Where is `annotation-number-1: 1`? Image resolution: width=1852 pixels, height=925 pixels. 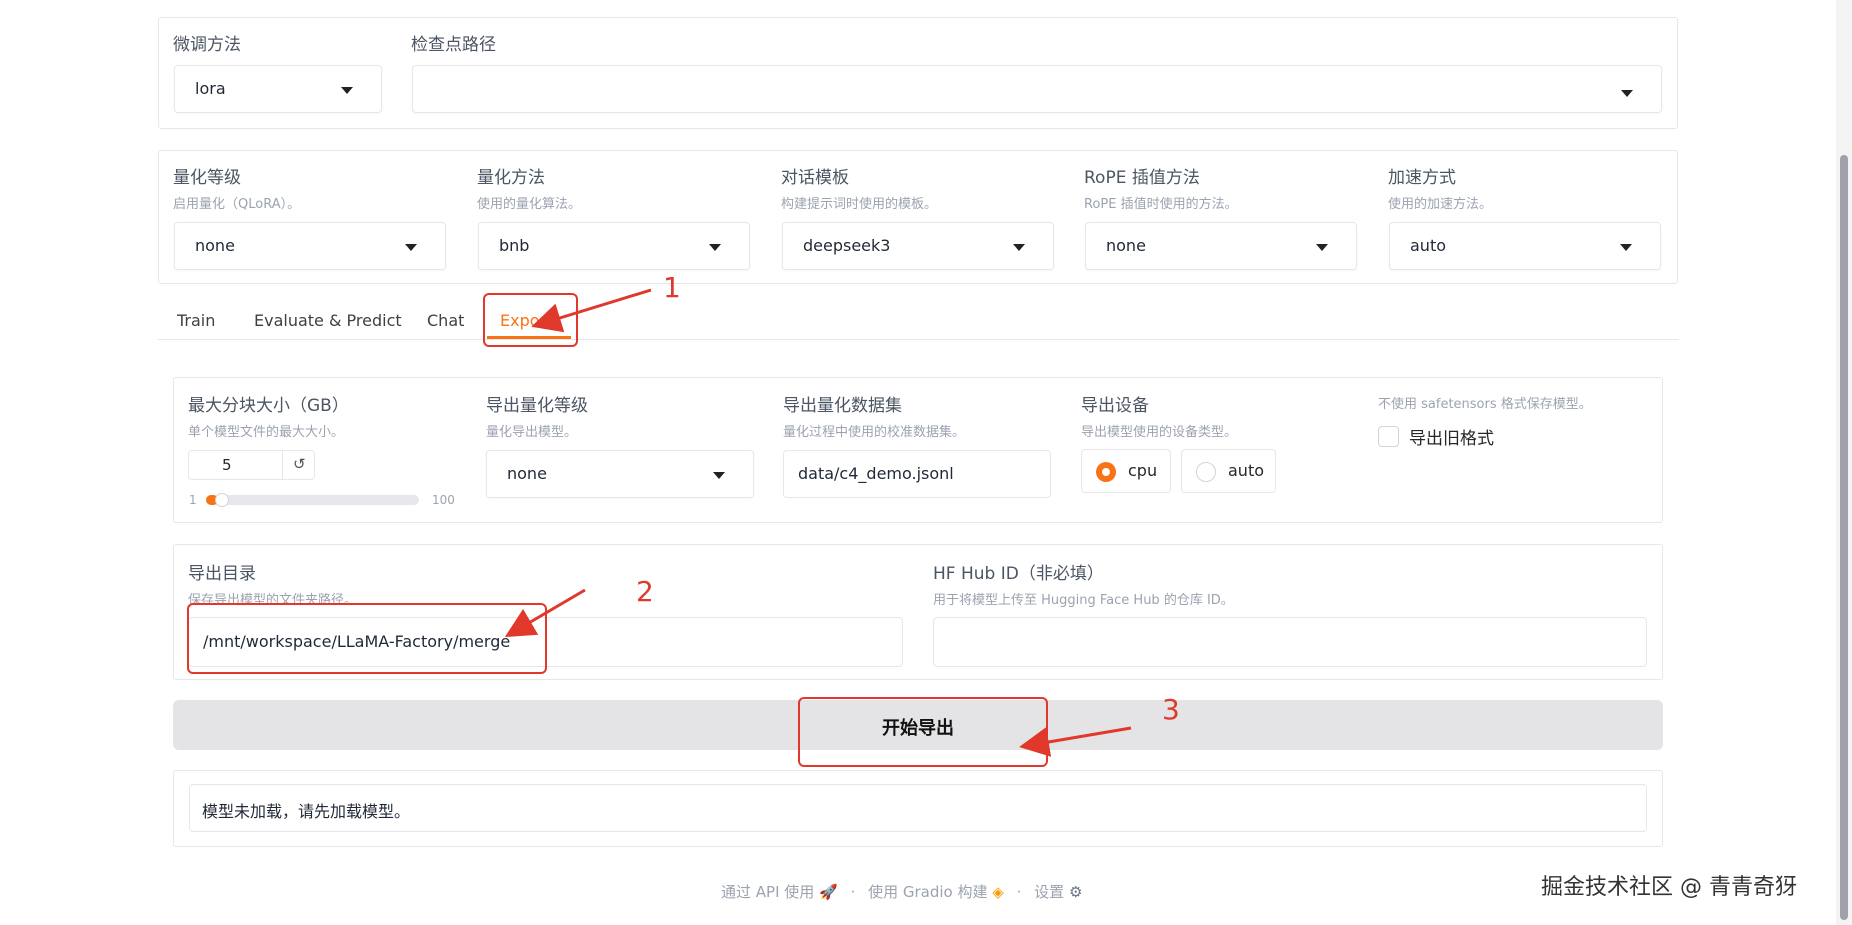
annotation-number-1: 1 is located at coordinates (672, 287).